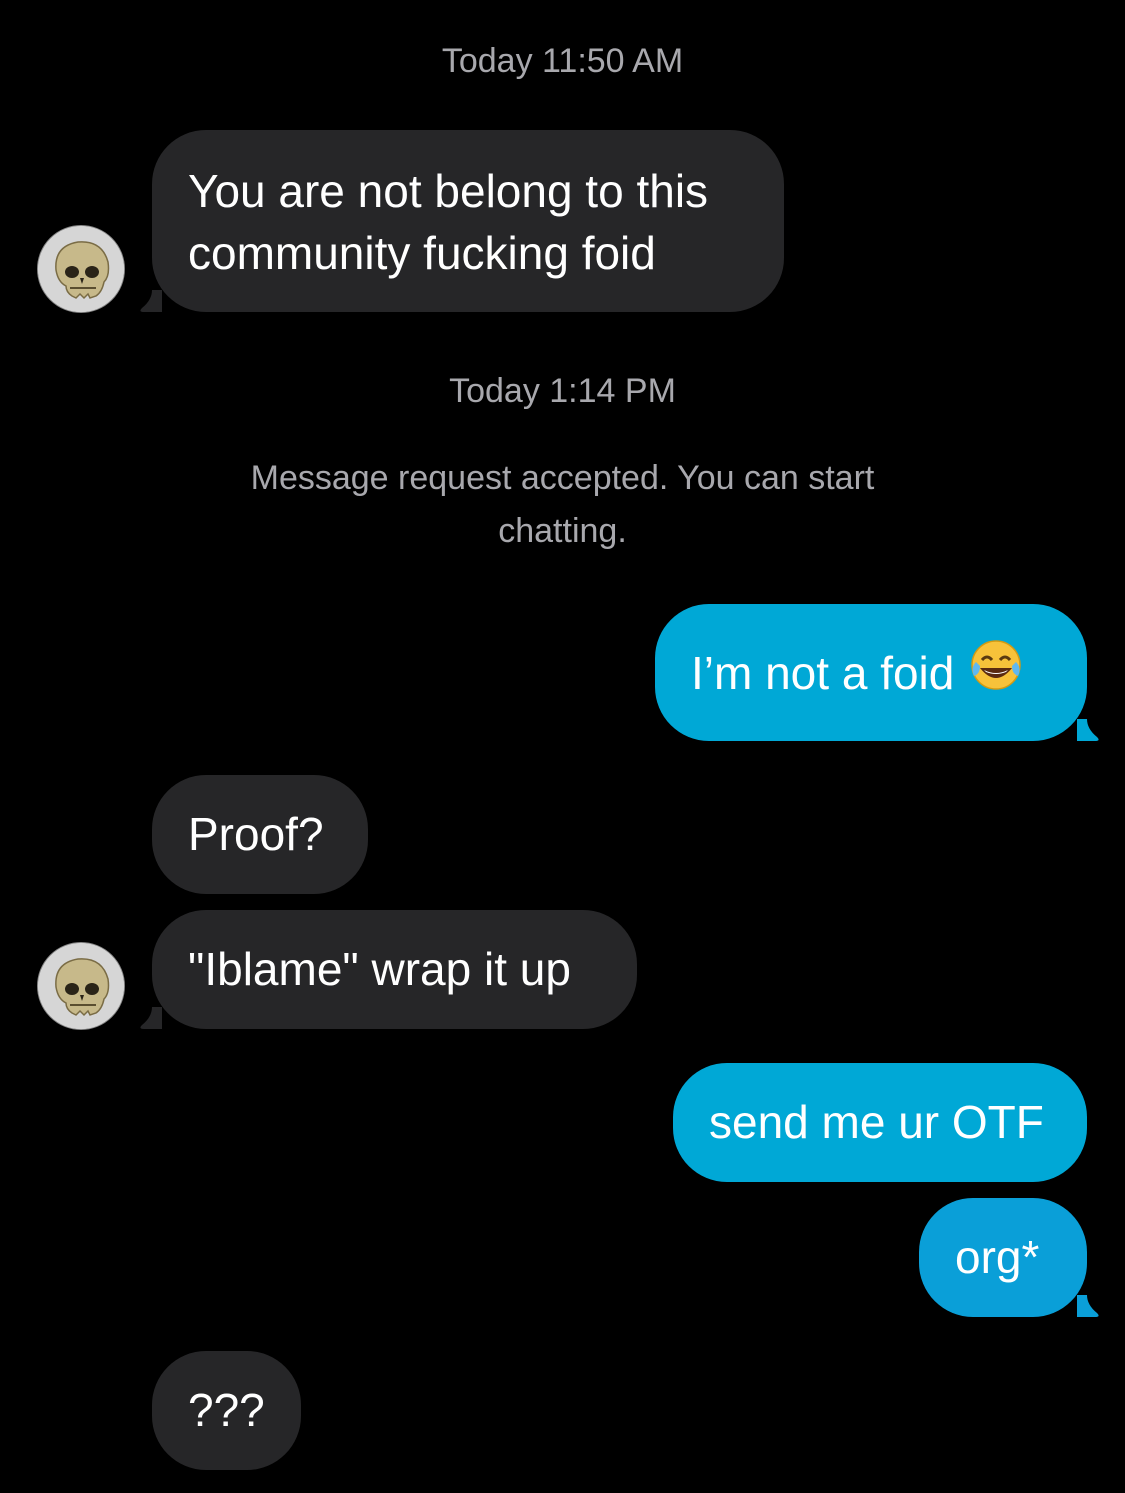 Image resolution: width=1125 pixels, height=1493 pixels. Describe the element at coordinates (562, 478) in the screenshot. I see `system-notice-line: Message request accepted. You can start` at that location.